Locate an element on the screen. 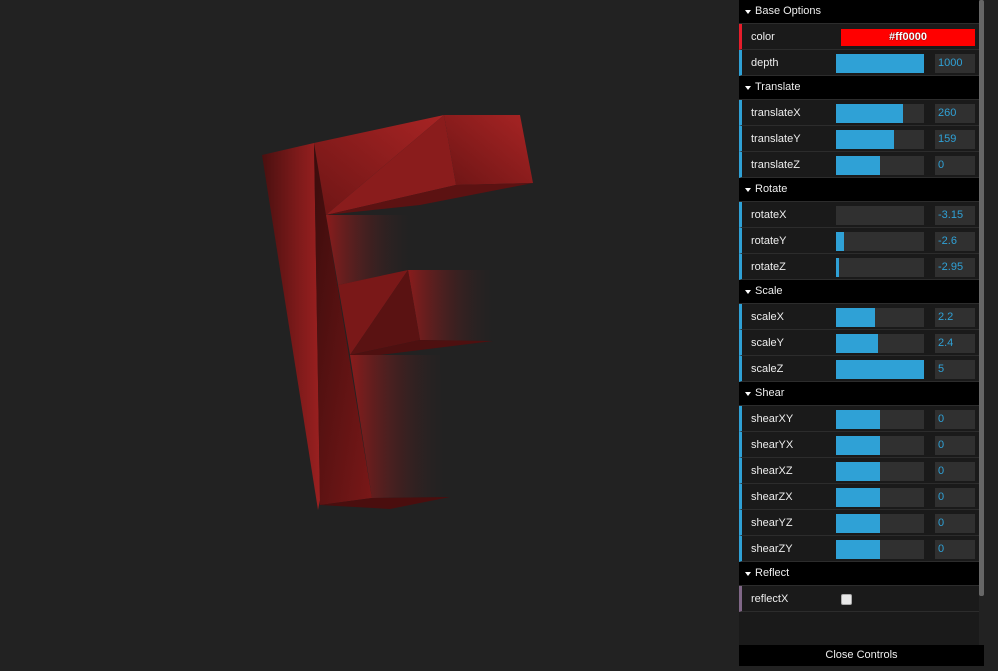 This screenshot has height=671, width=998. folder-title-label: Rotate is located at coordinates (771, 189).